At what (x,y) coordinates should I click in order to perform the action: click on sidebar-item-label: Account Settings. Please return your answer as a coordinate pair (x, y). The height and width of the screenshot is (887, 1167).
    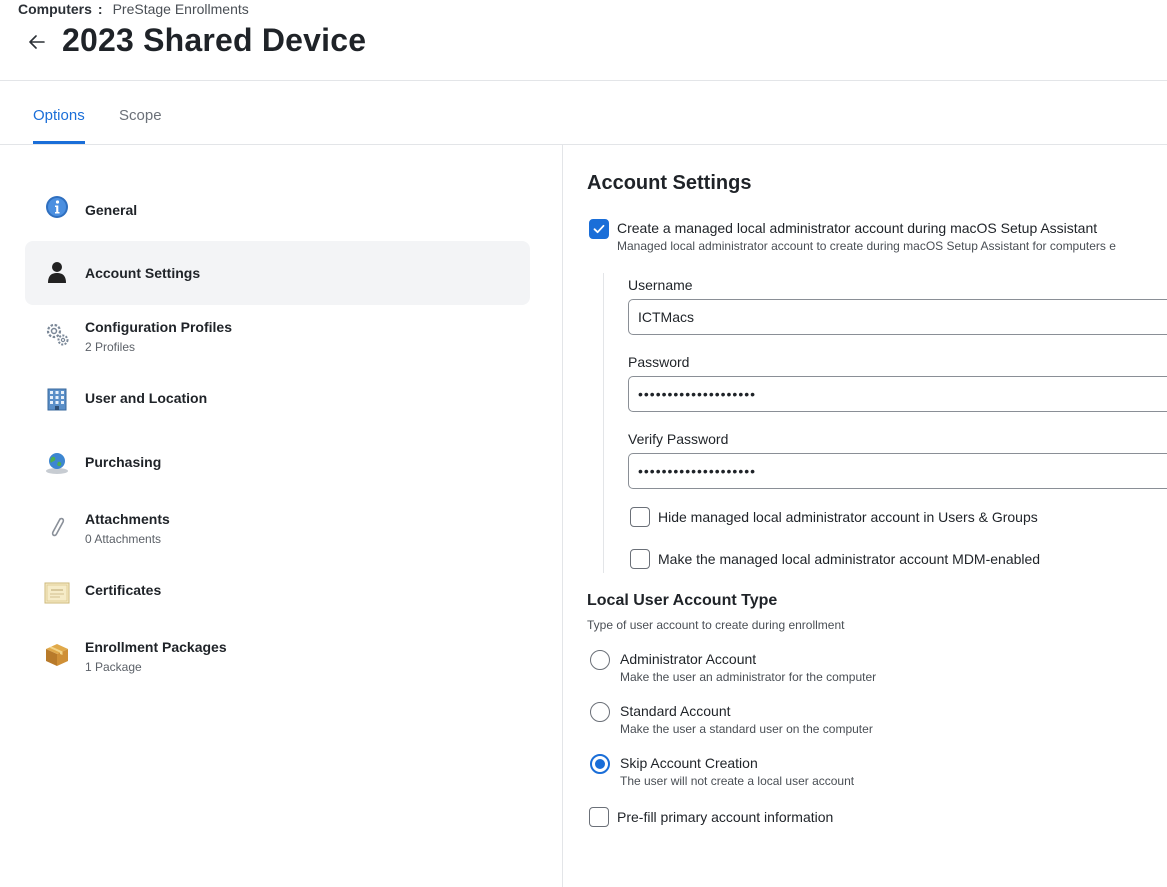
    Looking at the image, I should click on (143, 273).